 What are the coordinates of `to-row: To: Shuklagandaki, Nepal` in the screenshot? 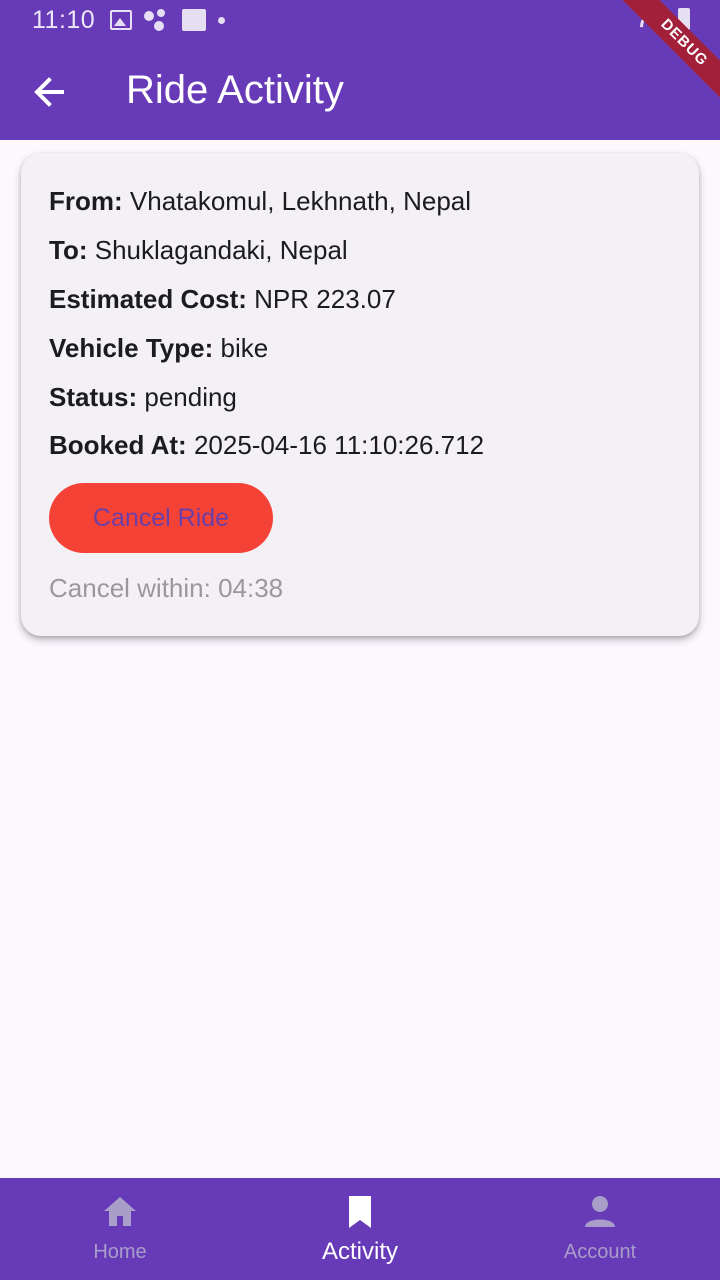 It's located at (198, 250).